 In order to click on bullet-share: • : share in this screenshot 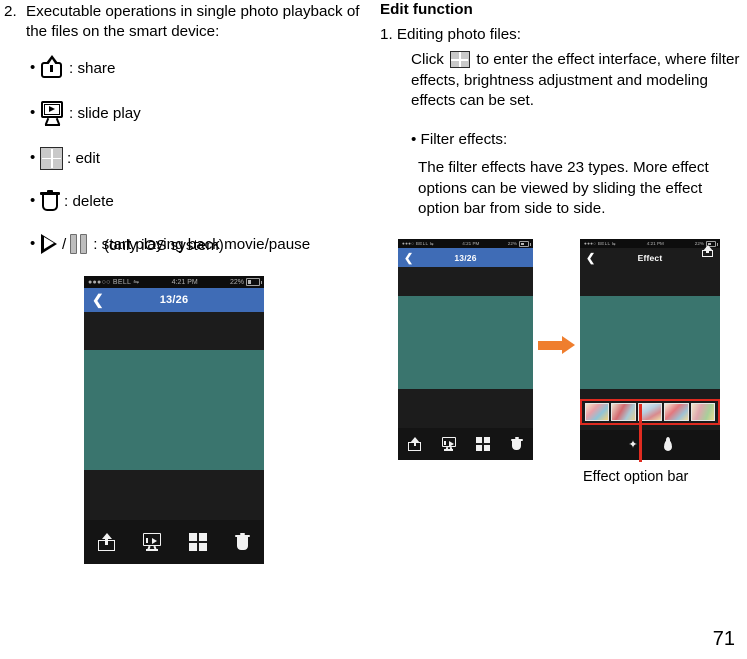, I will do `click(200, 68)`.